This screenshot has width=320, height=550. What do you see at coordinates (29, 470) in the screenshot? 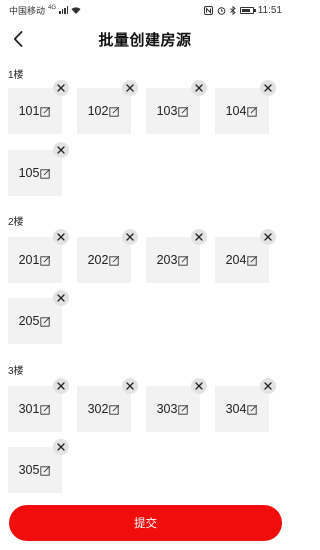
I see `room-number: 305` at bounding box center [29, 470].